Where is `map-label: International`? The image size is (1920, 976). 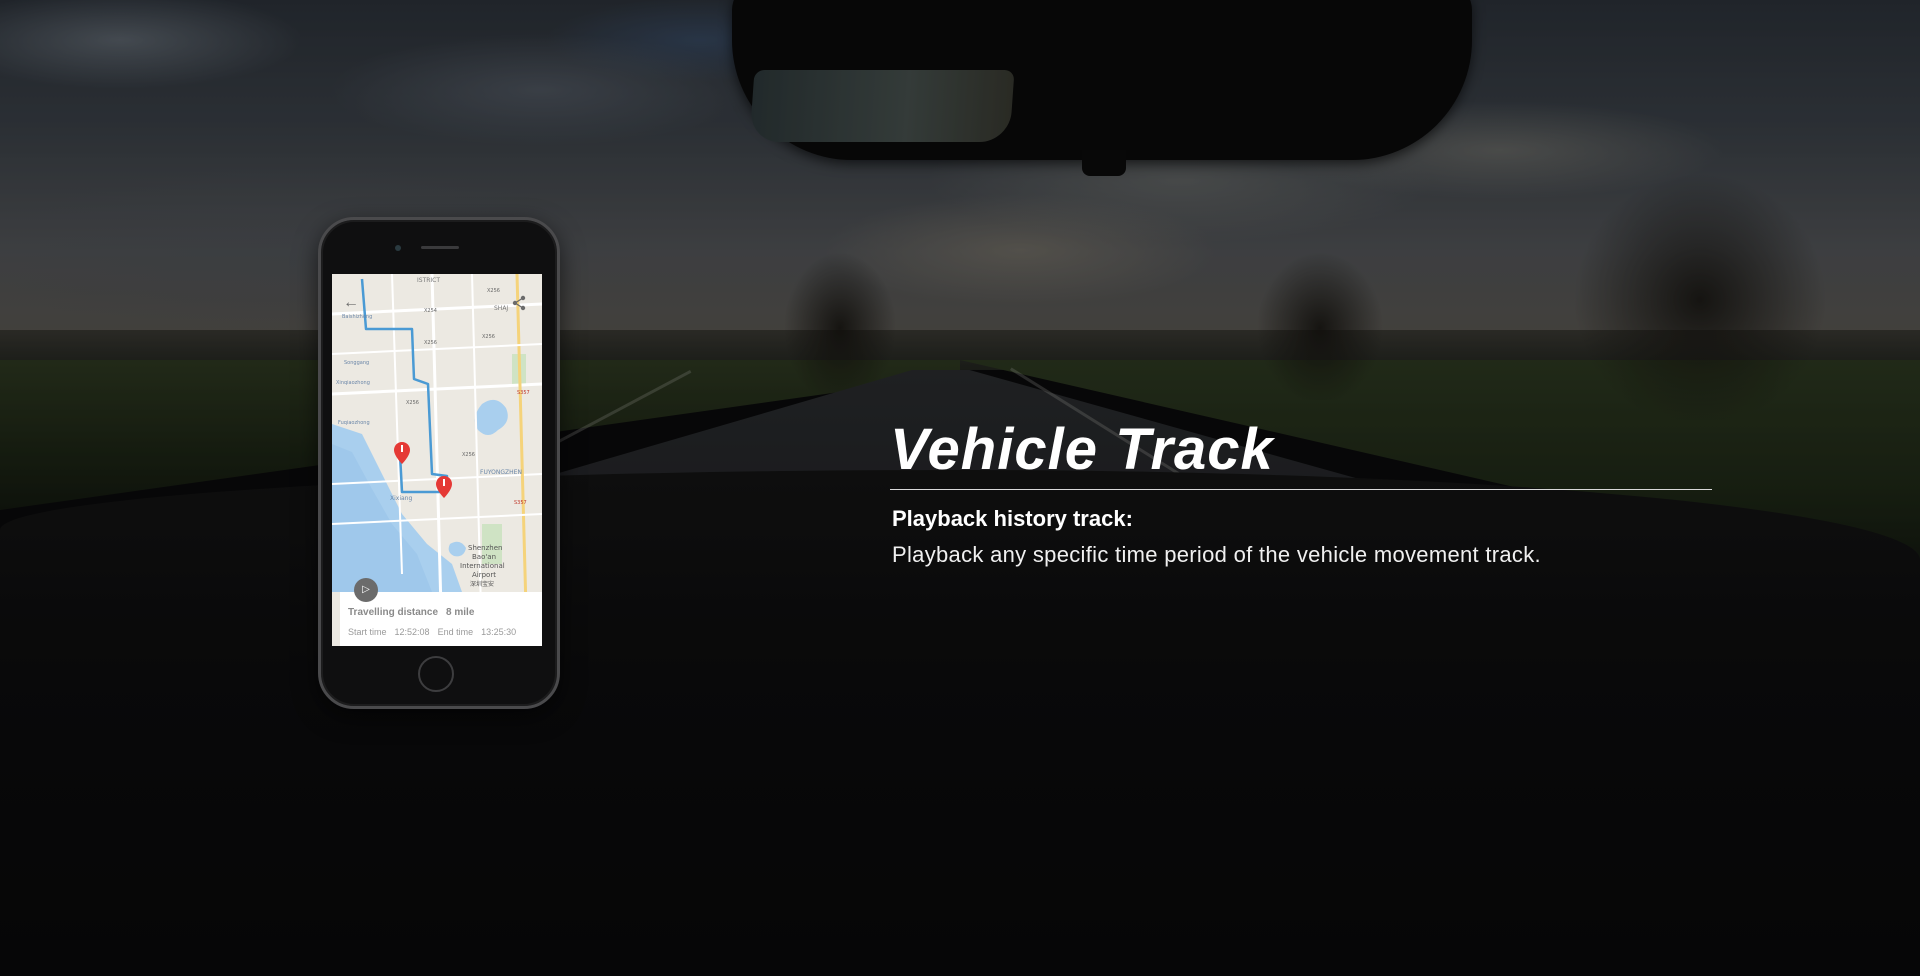
map-label: International is located at coordinates (482, 566).